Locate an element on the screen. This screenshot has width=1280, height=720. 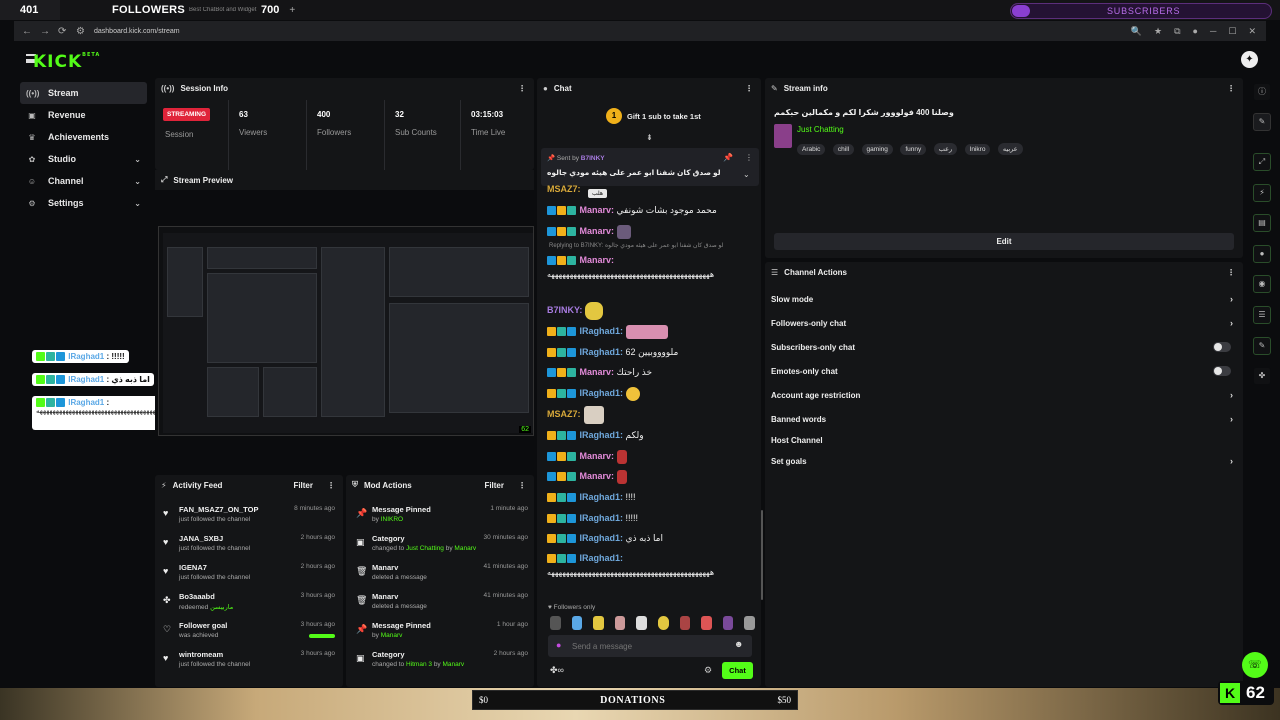
back-icon: ← is located at coordinates (27, 31).